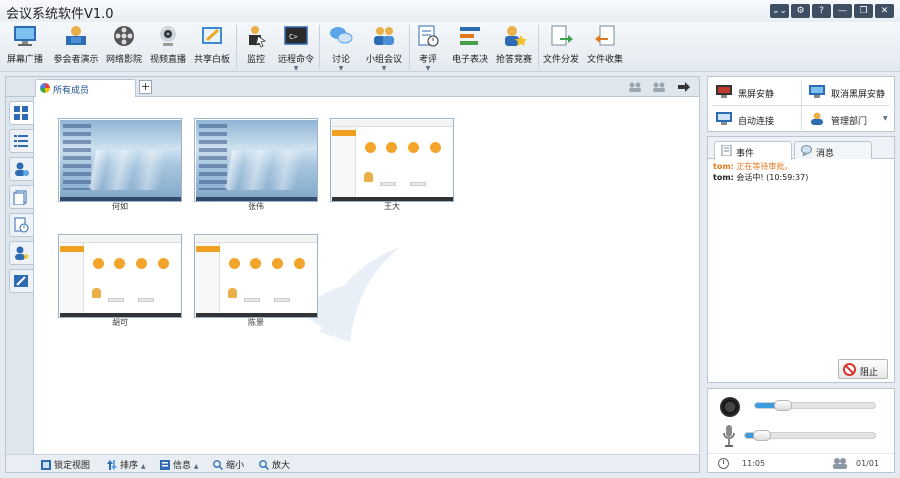 This screenshot has width=900, height=478. I want to click on divider, so click(801, 105).